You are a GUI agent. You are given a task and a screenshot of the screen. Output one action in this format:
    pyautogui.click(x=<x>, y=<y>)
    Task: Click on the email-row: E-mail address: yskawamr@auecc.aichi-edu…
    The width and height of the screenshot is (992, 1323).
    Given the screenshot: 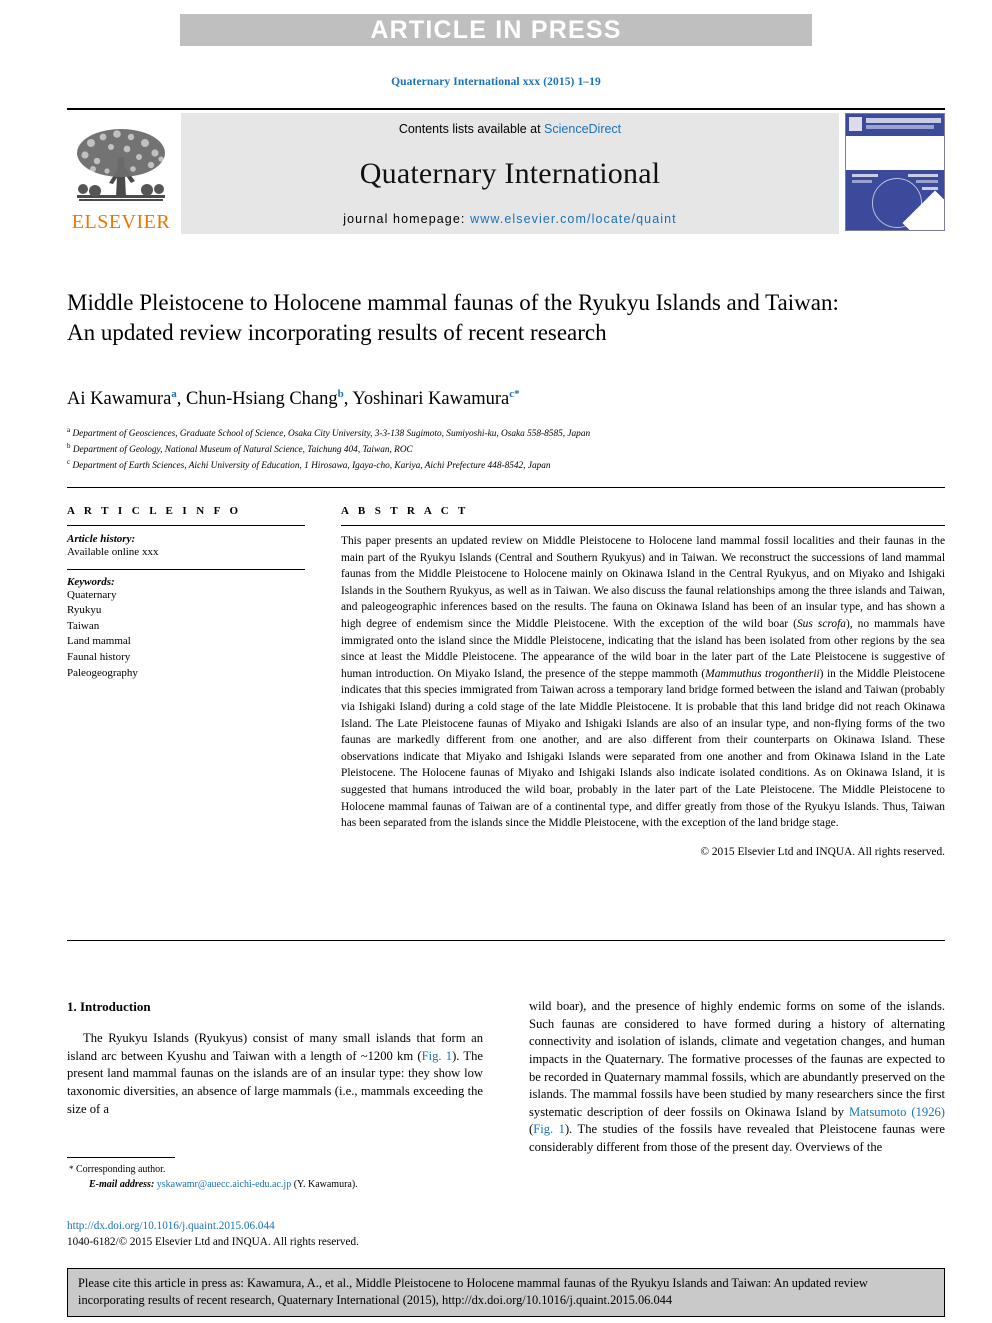 What is the action you would take?
    pyautogui.click(x=275, y=1185)
    